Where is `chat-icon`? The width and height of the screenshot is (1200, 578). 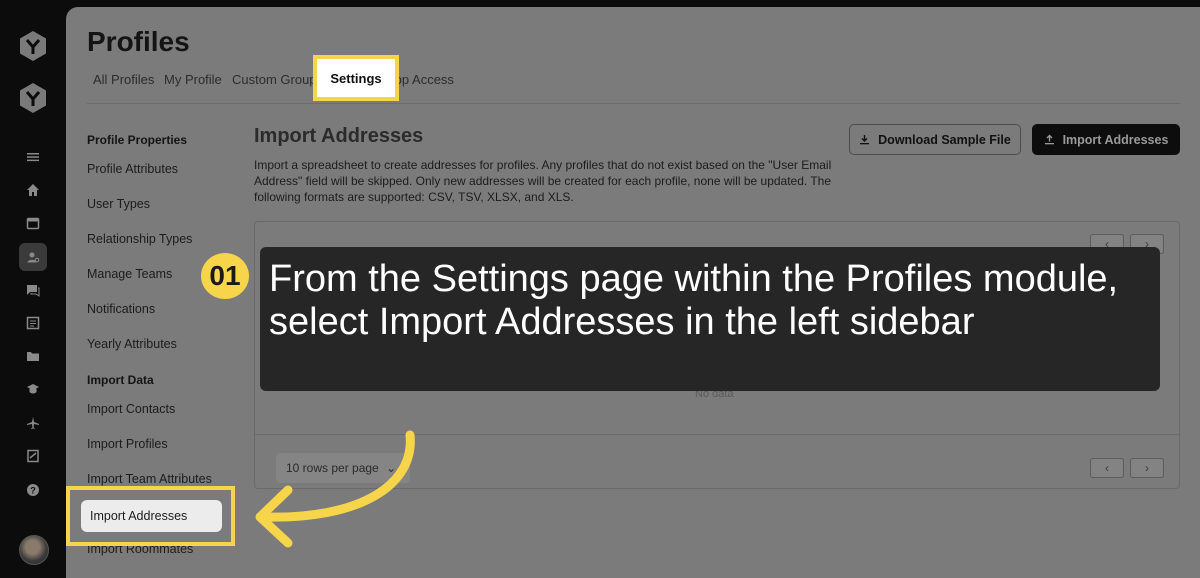
chat-icon is located at coordinates (33, 290).